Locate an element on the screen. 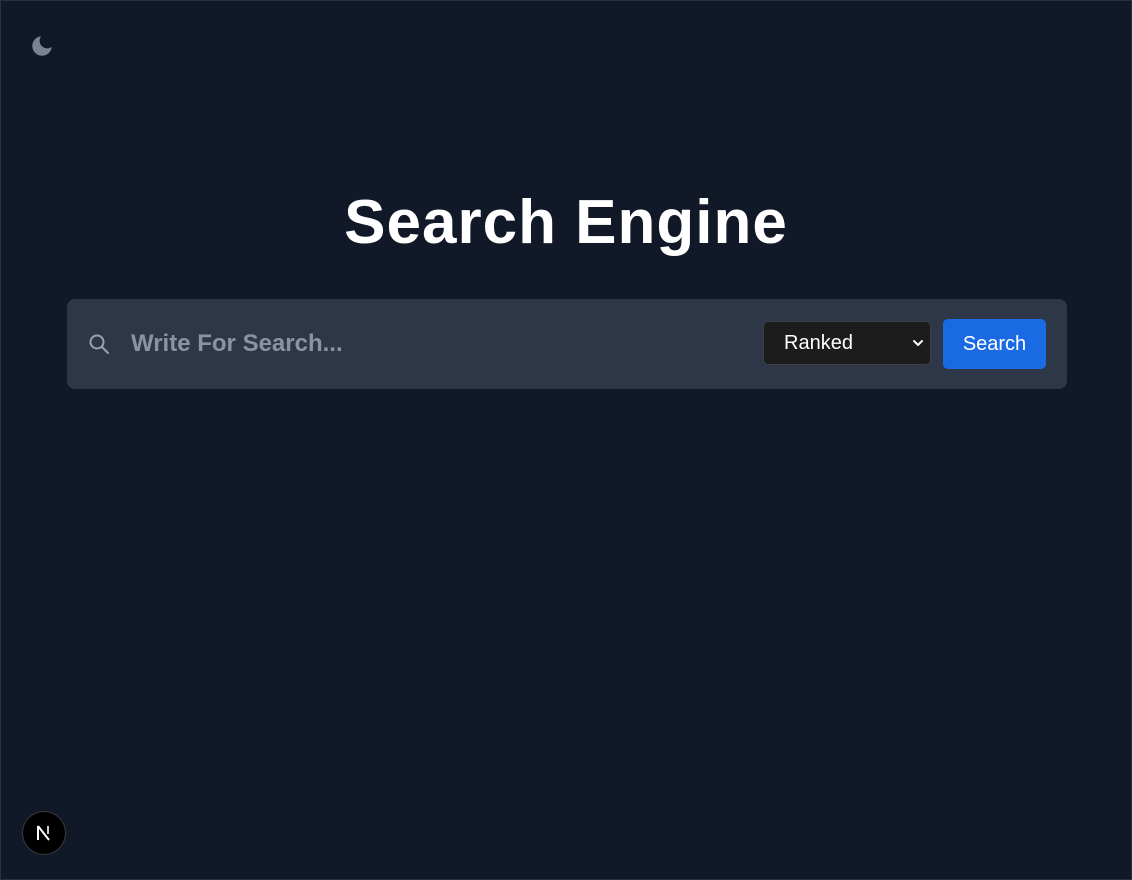 The height and width of the screenshot is (880, 1132). search-mode-select: Ranked is located at coordinates (847, 343).